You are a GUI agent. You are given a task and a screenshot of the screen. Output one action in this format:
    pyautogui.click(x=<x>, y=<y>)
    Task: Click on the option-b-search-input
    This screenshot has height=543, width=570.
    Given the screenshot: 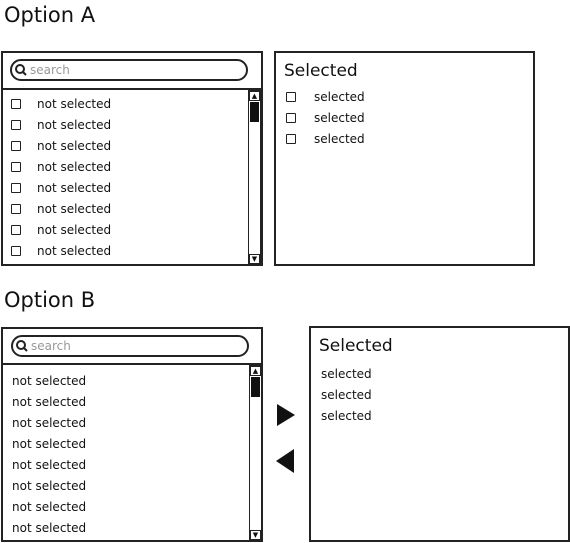 What is the action you would take?
    pyautogui.click(x=120, y=346)
    